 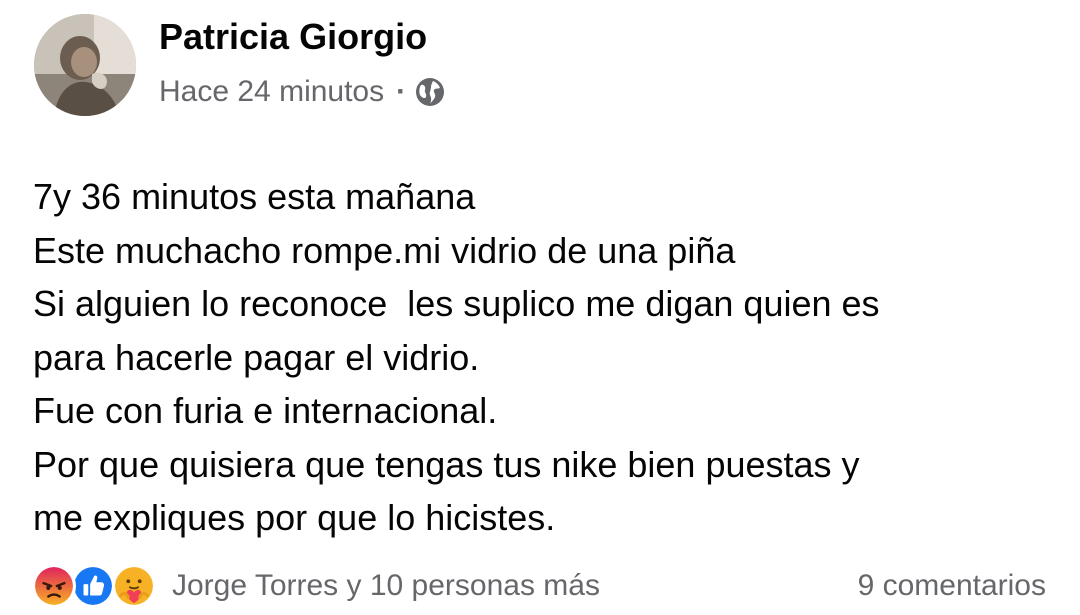 I want to click on post-timestamp: Hace 24 minutos, so click(x=271, y=92).